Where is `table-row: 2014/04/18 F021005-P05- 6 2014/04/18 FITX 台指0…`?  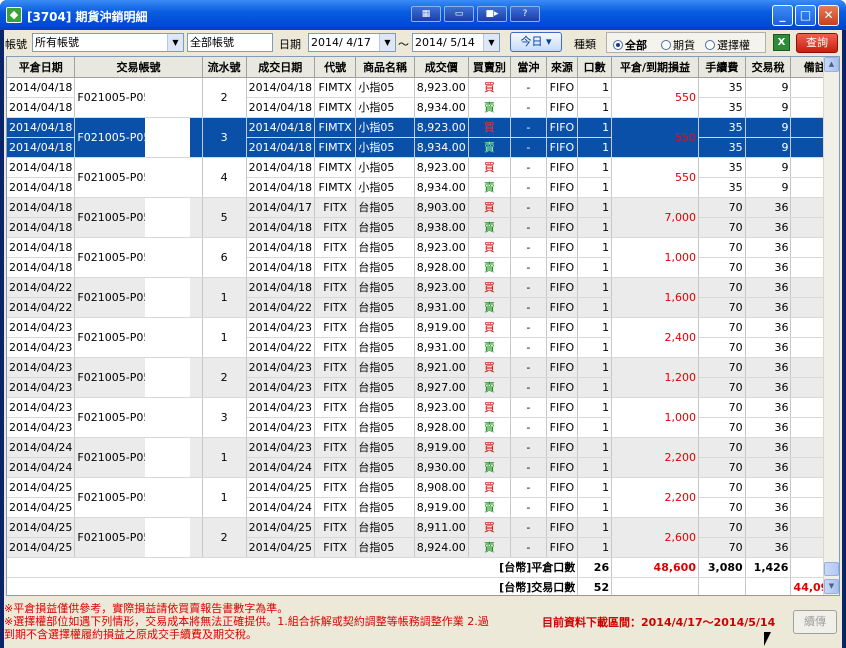 table-row: 2014/04/18 F021005-P05- 6 2014/04/18 FITX 台指0… is located at coordinates (423, 257).